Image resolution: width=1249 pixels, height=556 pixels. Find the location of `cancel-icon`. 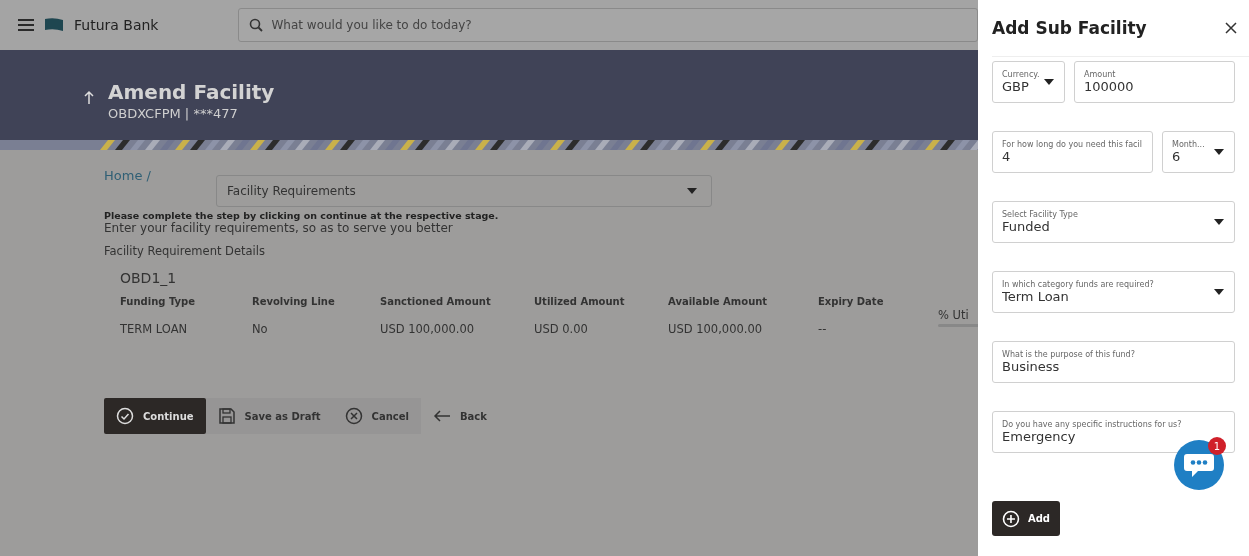

cancel-icon is located at coordinates (353, 416).